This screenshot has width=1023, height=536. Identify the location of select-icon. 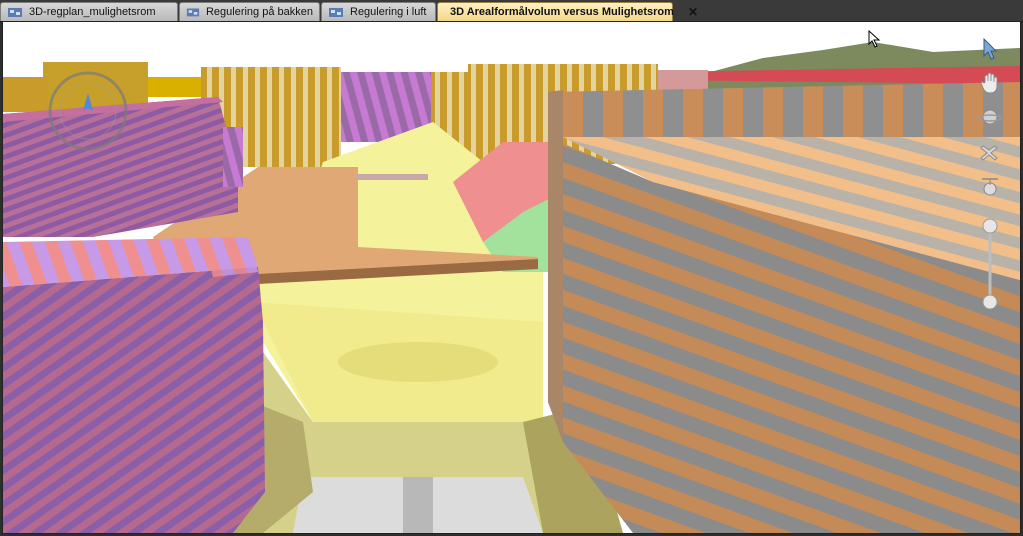
(990, 49).